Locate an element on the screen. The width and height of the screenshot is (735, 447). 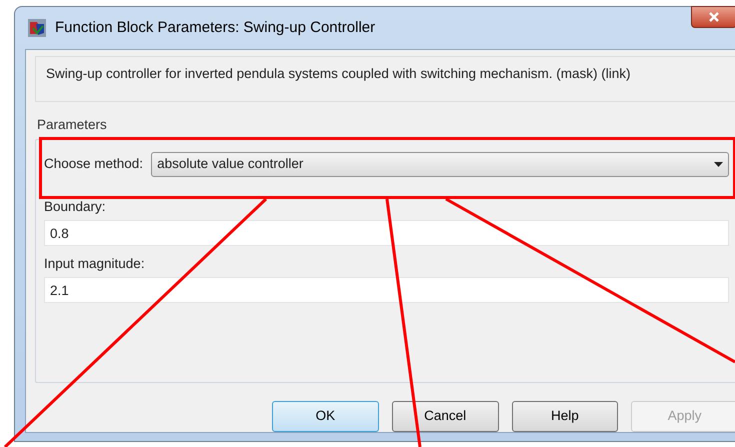
method-label: Choose method: is located at coordinates (94, 164).